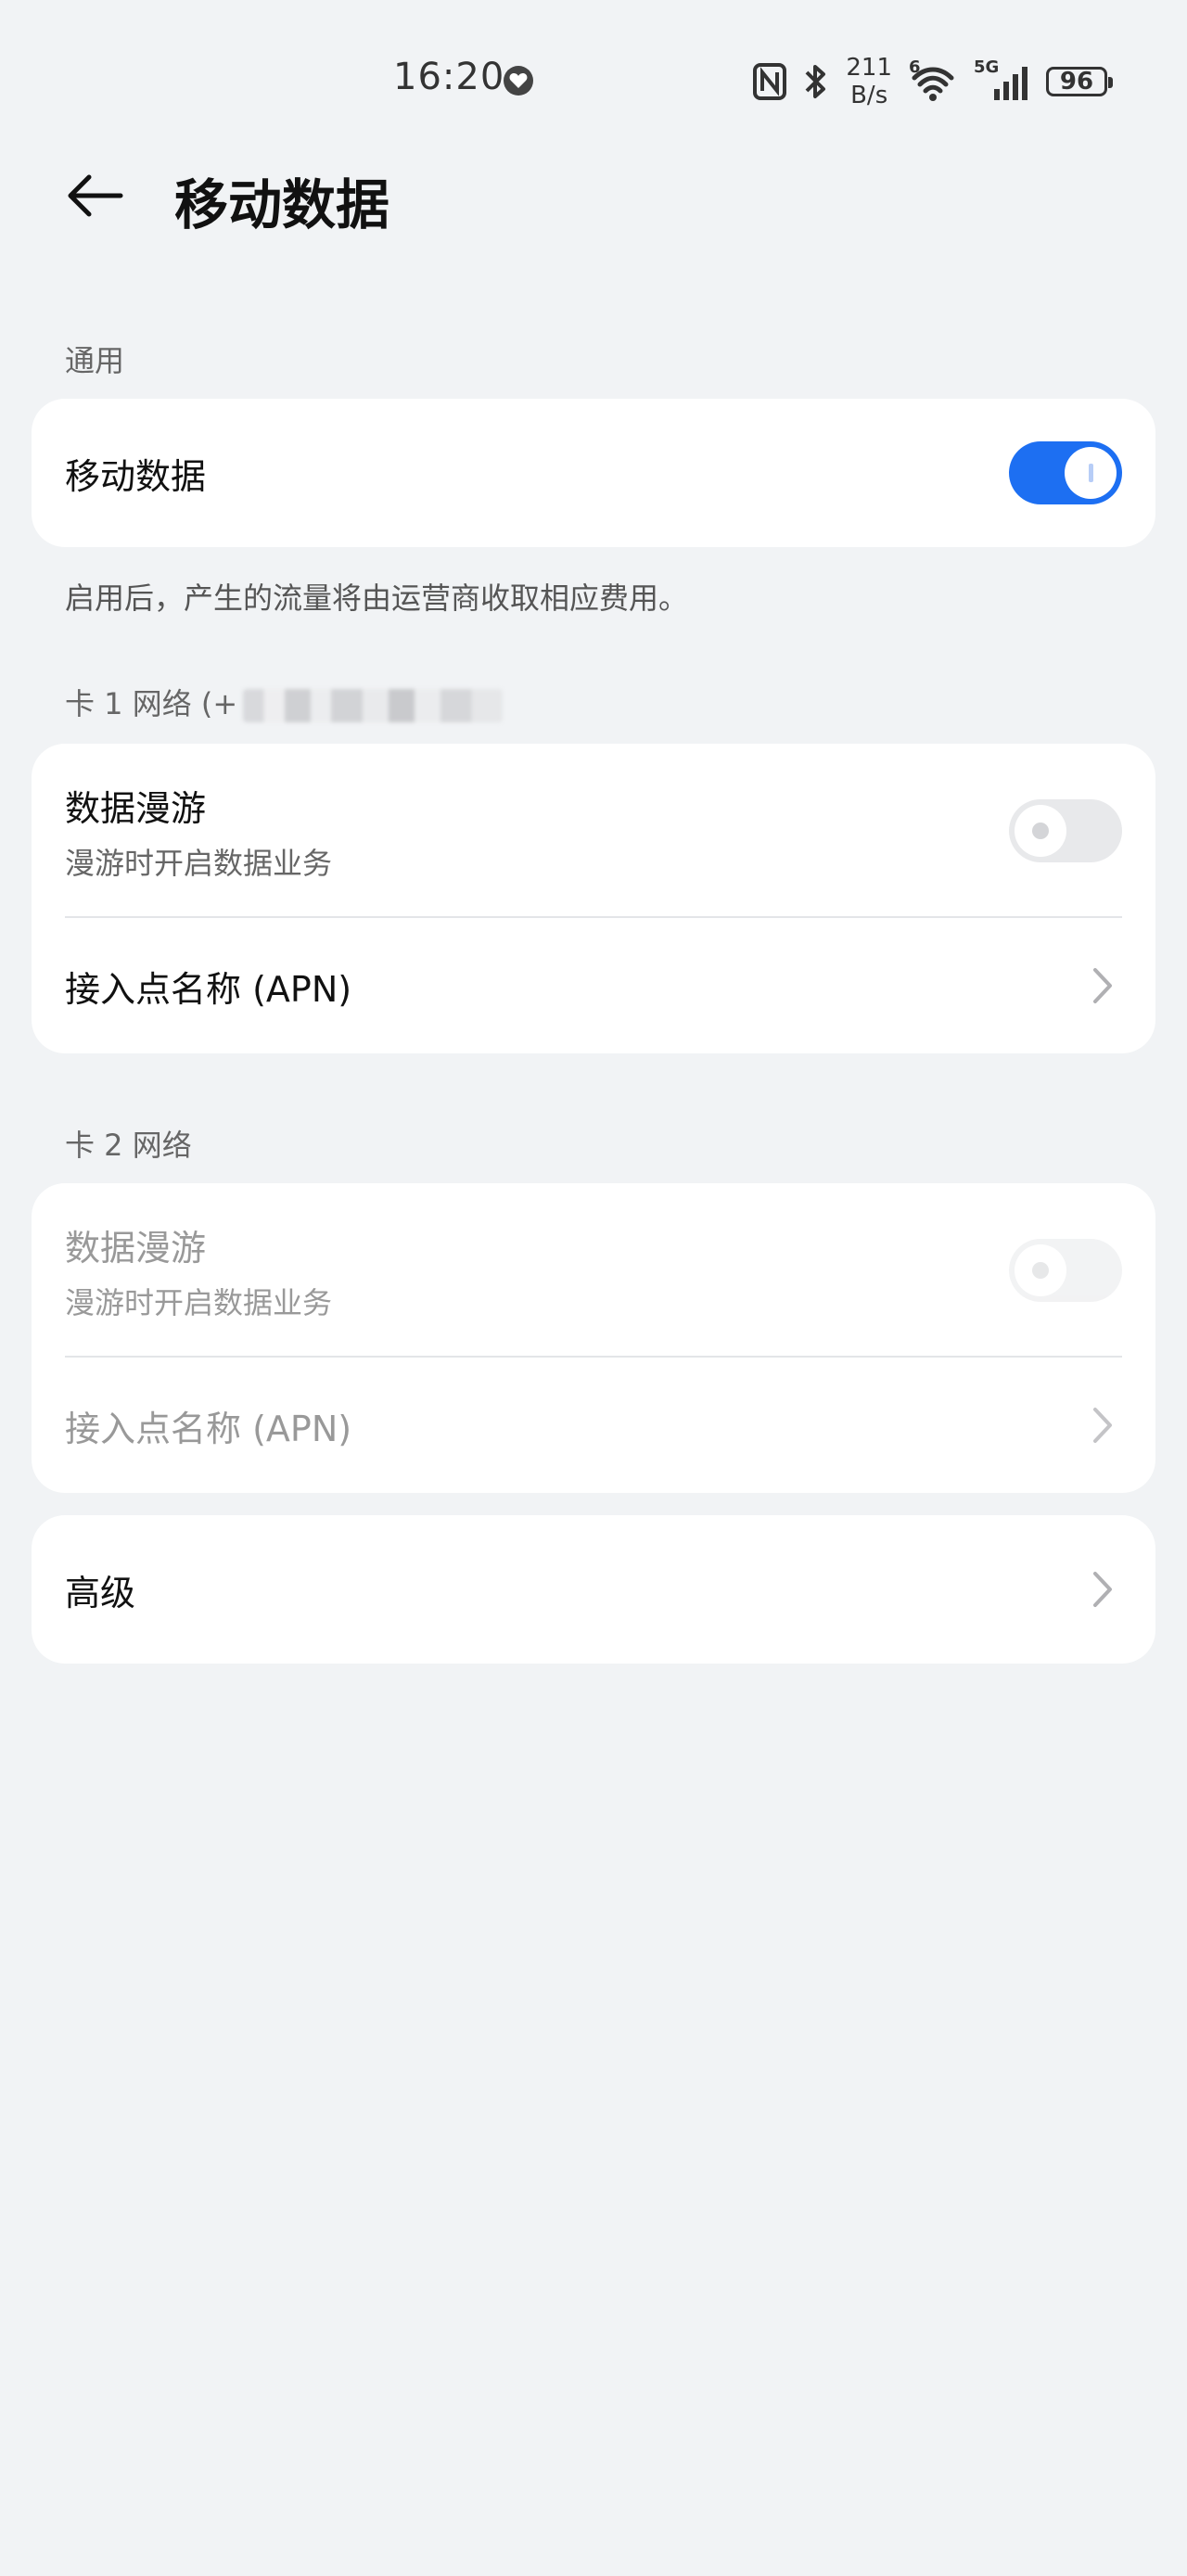  What do you see at coordinates (128, 1145) in the screenshot?
I see `section-title-sim2: 卡 2 网络` at bounding box center [128, 1145].